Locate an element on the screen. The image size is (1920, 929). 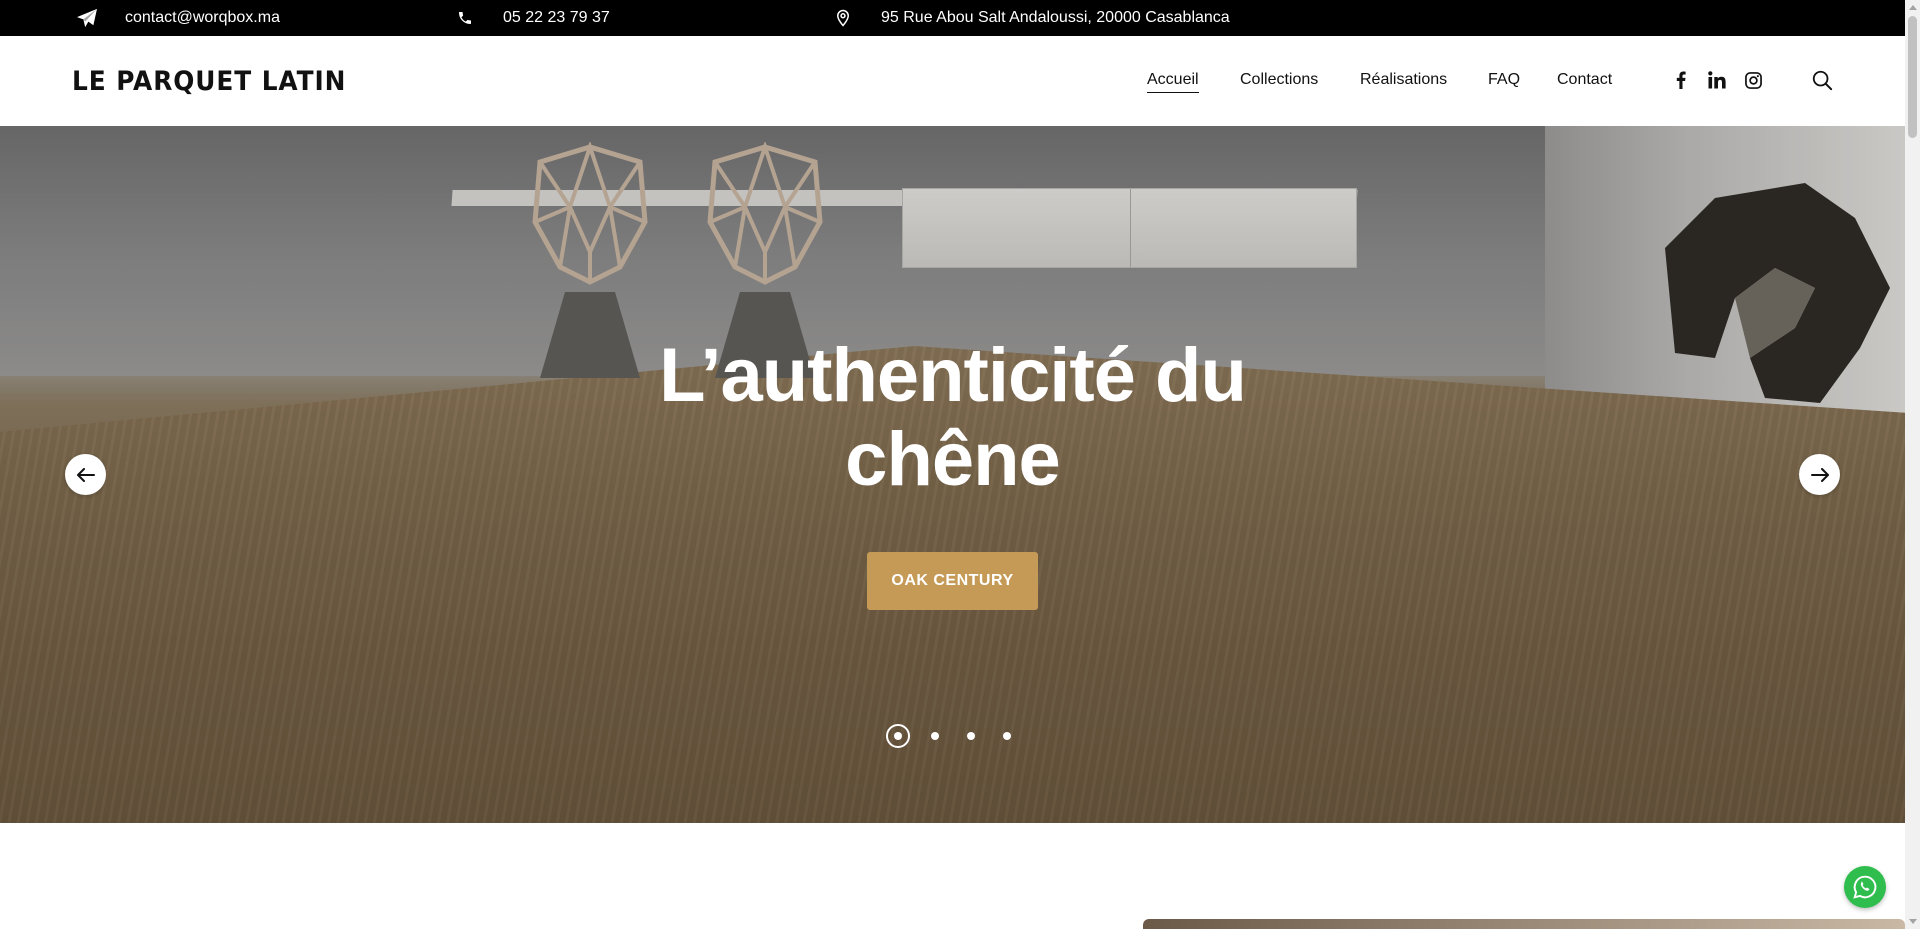
map-pin-icon is located at coordinates (843, 18).